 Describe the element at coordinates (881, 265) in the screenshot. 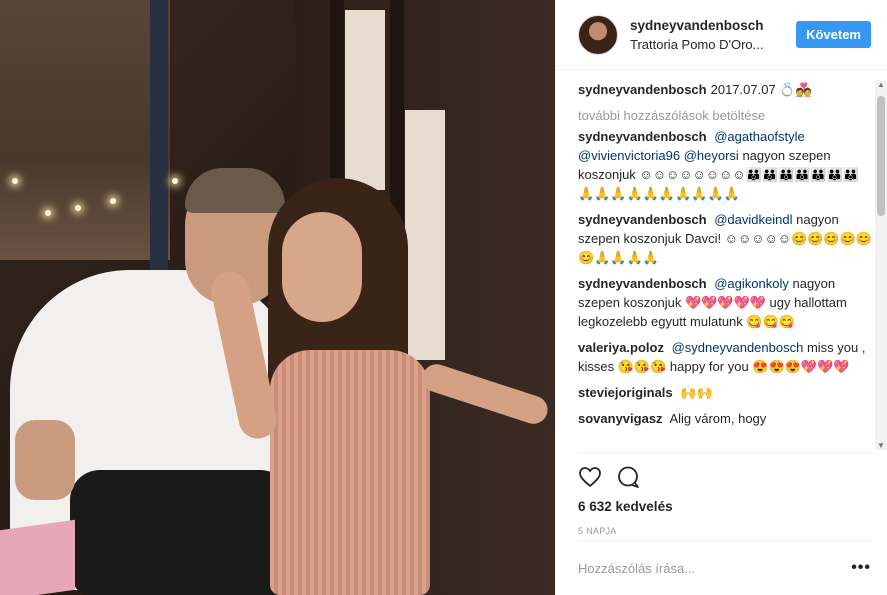

I see `comments-scrollbar: ▲ ▼` at that location.